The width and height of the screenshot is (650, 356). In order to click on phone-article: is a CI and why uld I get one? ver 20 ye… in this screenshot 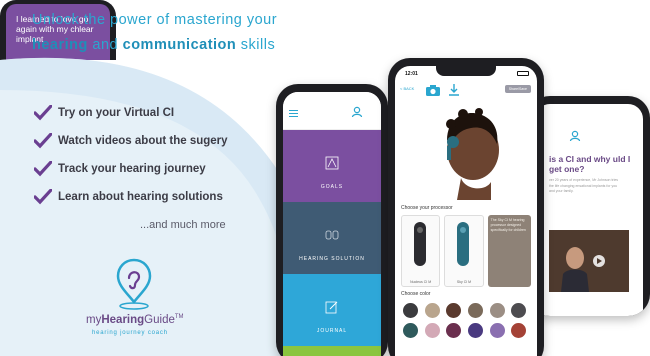, I will do `click(589, 206)`.